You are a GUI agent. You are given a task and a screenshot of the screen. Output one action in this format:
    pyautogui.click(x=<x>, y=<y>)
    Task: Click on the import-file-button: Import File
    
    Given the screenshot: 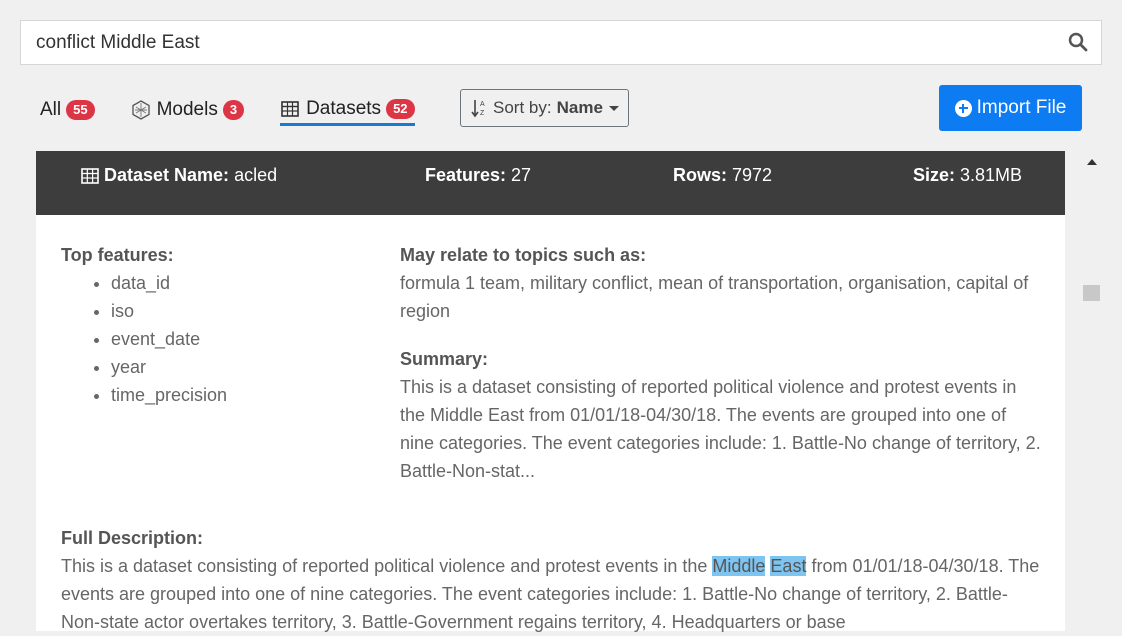 What is the action you would take?
    pyautogui.click(x=1010, y=108)
    